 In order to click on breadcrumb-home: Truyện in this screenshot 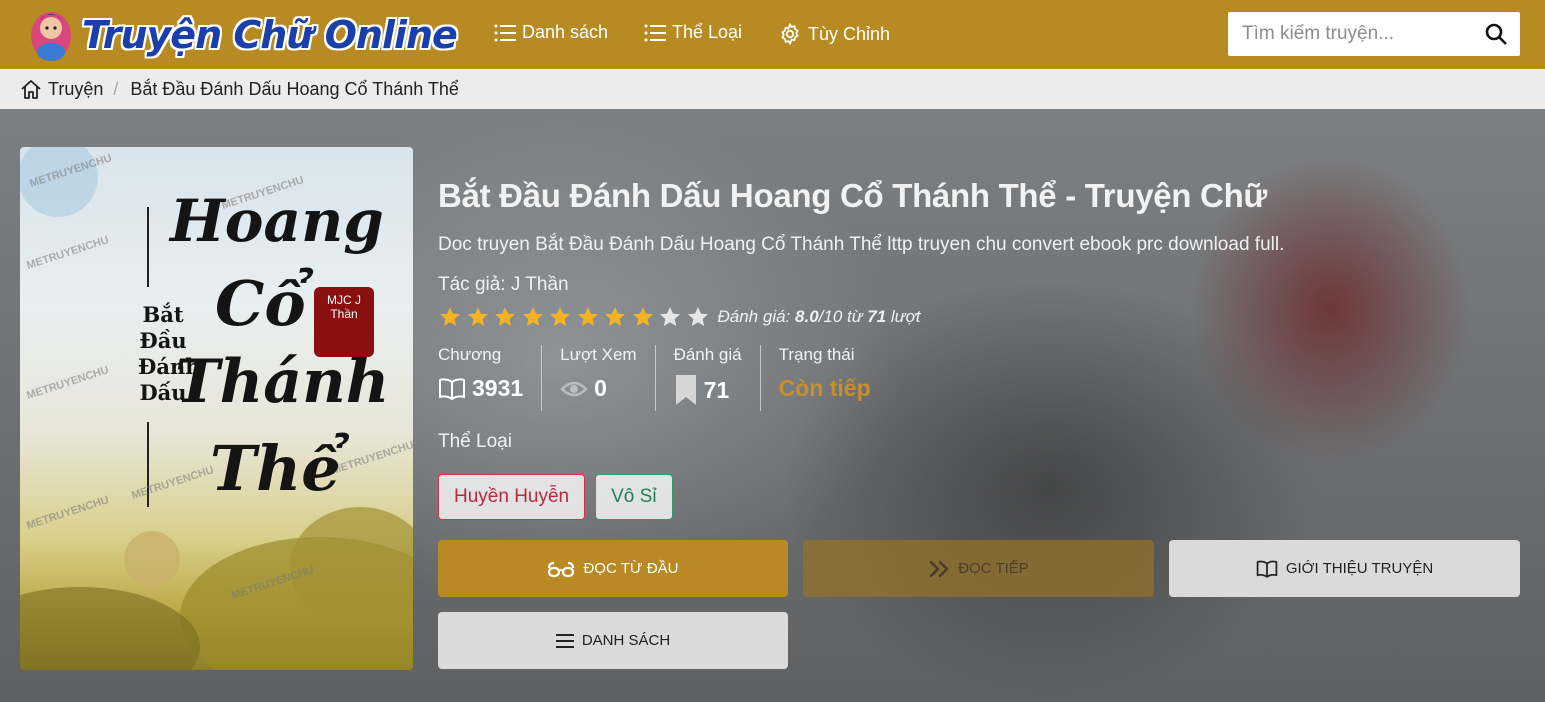, I will do `click(61, 89)`.